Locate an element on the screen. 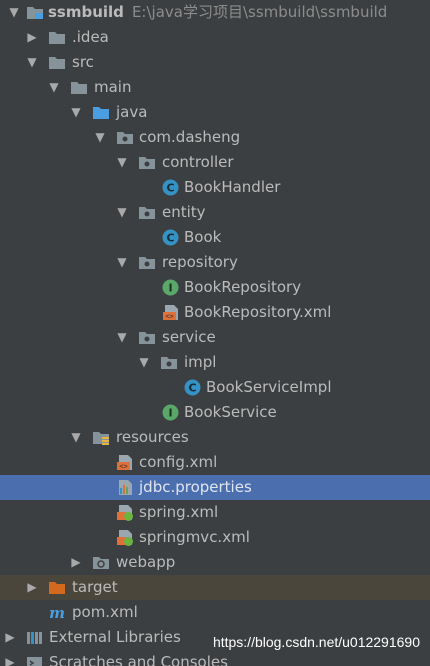 The width and height of the screenshot is (430, 666). tree-row-impl: ▼ impl is located at coordinates (215, 362).